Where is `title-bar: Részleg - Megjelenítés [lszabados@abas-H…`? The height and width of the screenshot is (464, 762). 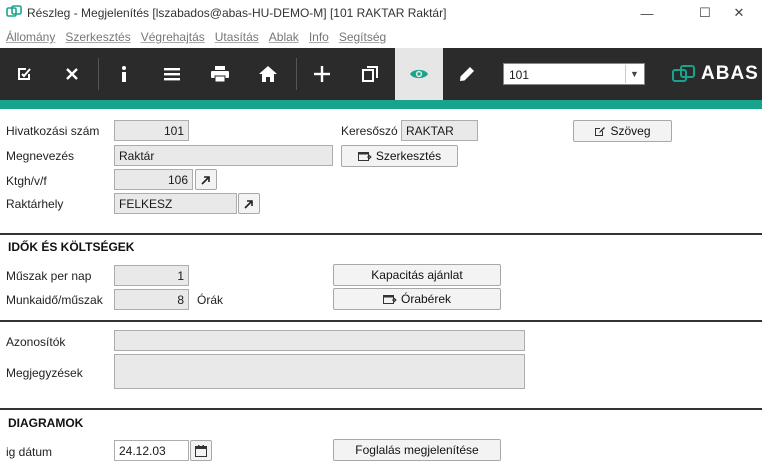
title-bar: Részleg - Megjelenítés [lszabados@abas-H… is located at coordinates (381, 13).